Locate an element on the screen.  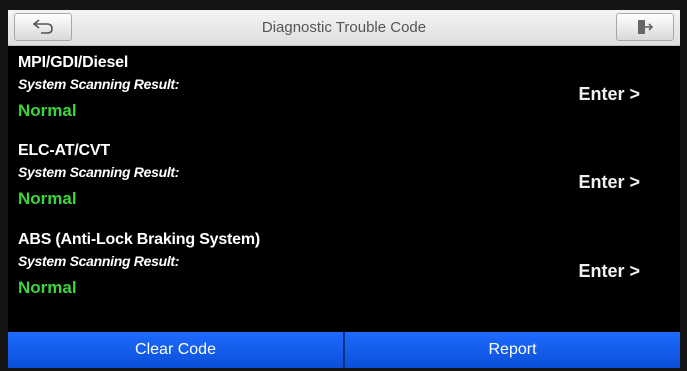
back-button is located at coordinates (43, 27).